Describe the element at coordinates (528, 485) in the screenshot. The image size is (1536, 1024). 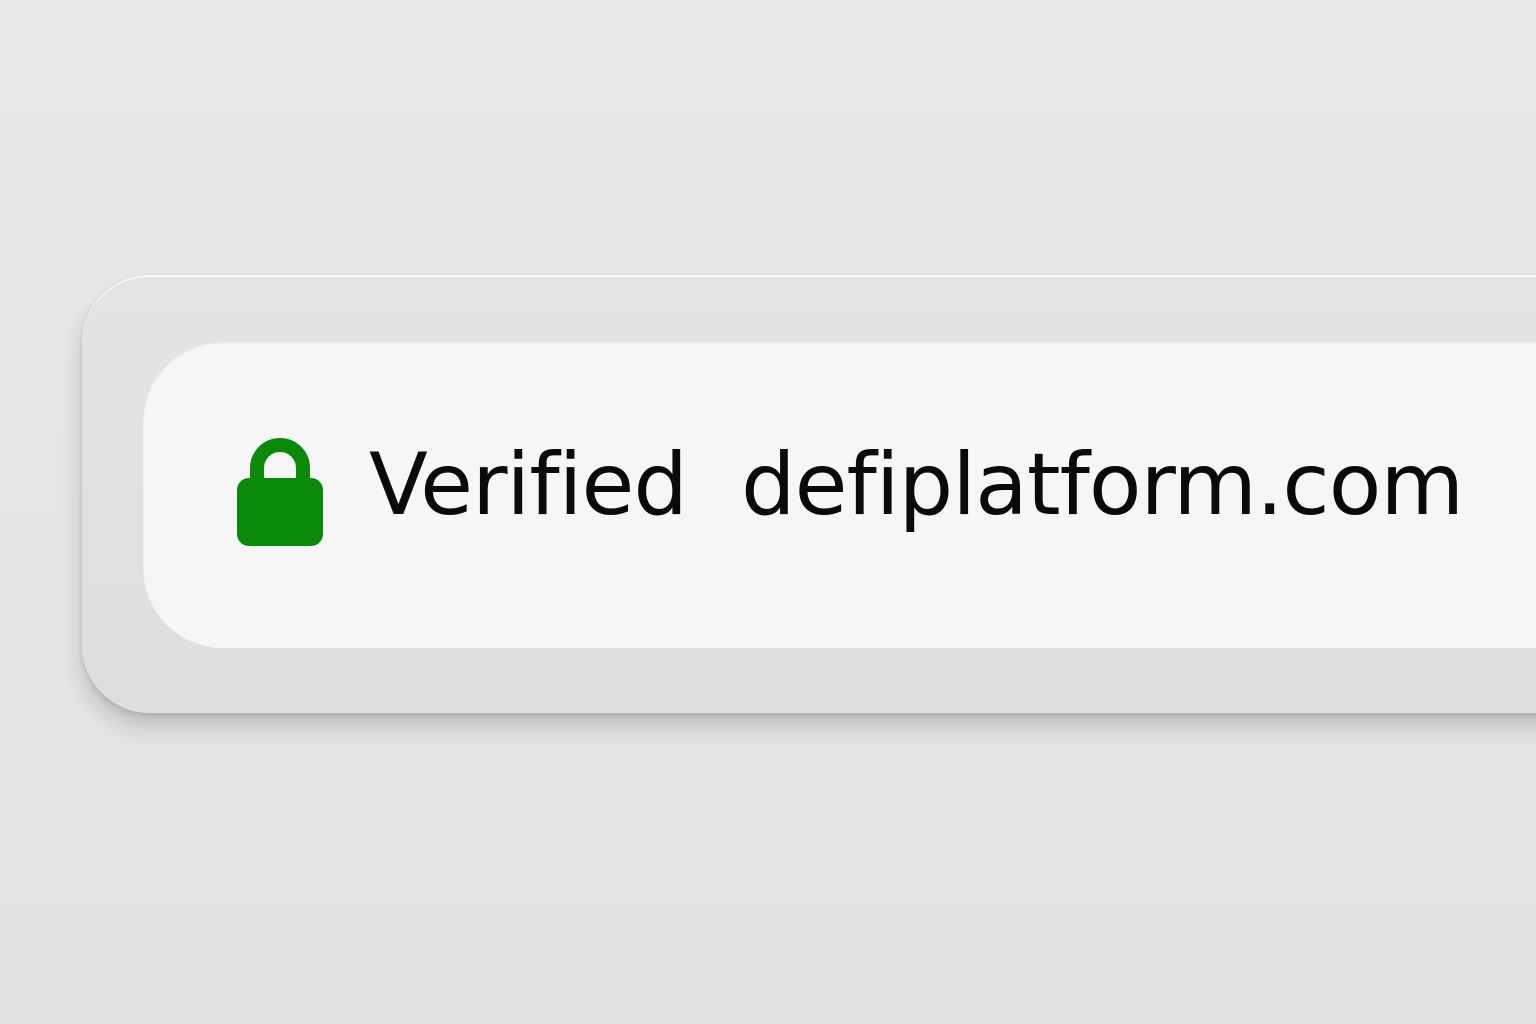
I see `security-status-label: Verified` at that location.